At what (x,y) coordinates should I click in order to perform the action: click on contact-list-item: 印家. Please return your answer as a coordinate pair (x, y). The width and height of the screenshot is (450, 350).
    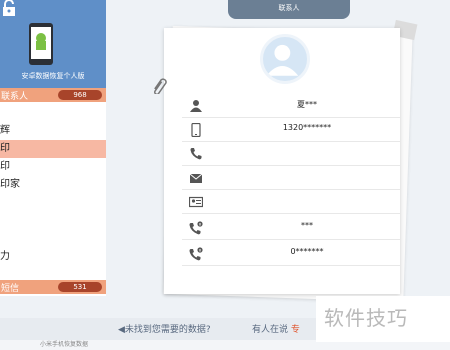
    Looking at the image, I should click on (53, 185).